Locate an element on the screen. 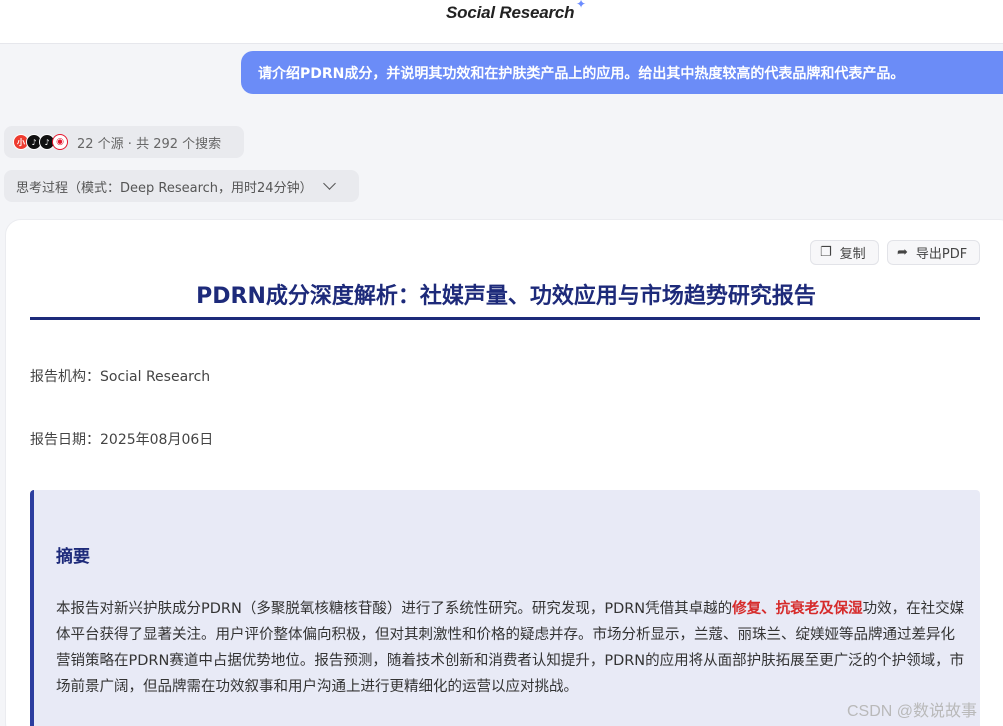 This screenshot has width=1003, height=726. top-bar: Social Research ✦ is located at coordinates (501, 22).